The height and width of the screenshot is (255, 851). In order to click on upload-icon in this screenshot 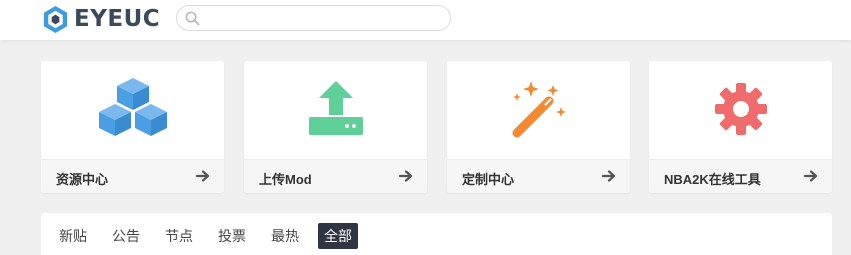, I will do `click(335, 108)`.